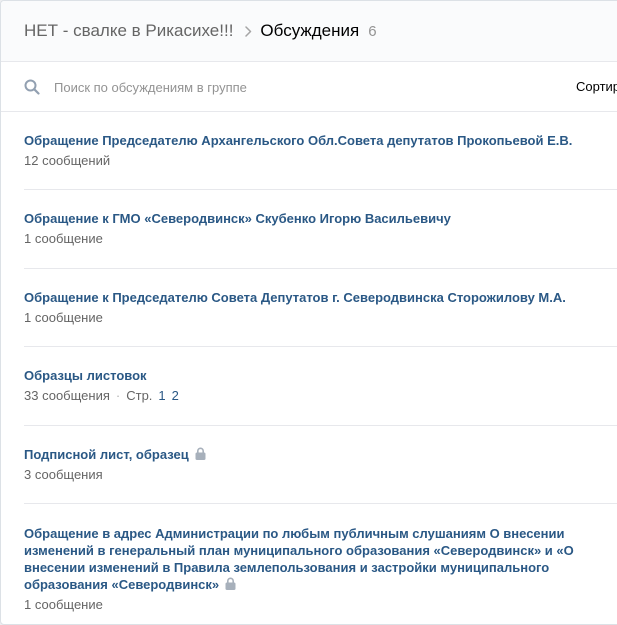  What do you see at coordinates (63, 474) in the screenshot?
I see `post-count: 3 сообщения` at bounding box center [63, 474].